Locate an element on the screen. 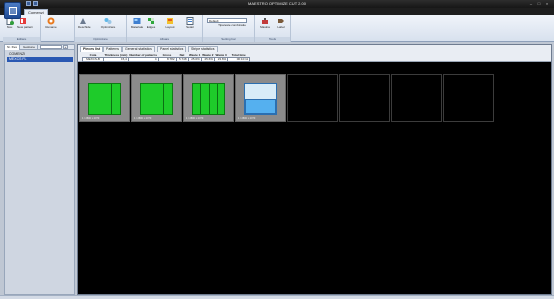 Image resolution: width=554 pixels, height=299 pixels. left-panel-tabs: Nr. files Gestiune + is located at coordinates (39, 47).